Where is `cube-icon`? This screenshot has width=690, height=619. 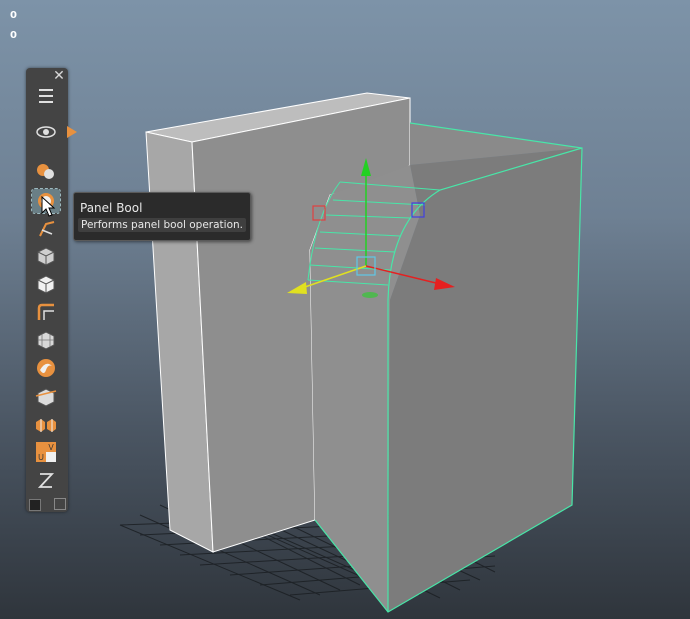
cube-icon is located at coordinates (46, 284).